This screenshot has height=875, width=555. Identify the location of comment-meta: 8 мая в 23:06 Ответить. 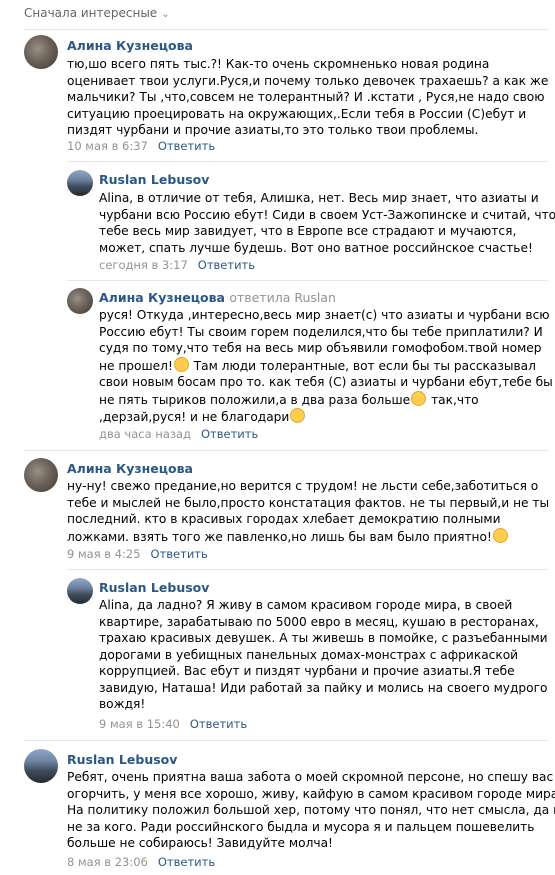
(141, 862).